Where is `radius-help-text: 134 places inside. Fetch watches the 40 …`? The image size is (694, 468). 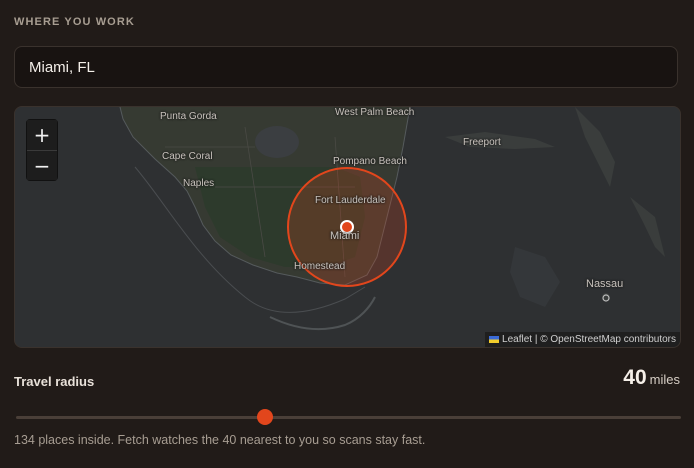 radius-help-text: 134 places inside. Fetch watches the 40 … is located at coordinates (220, 440).